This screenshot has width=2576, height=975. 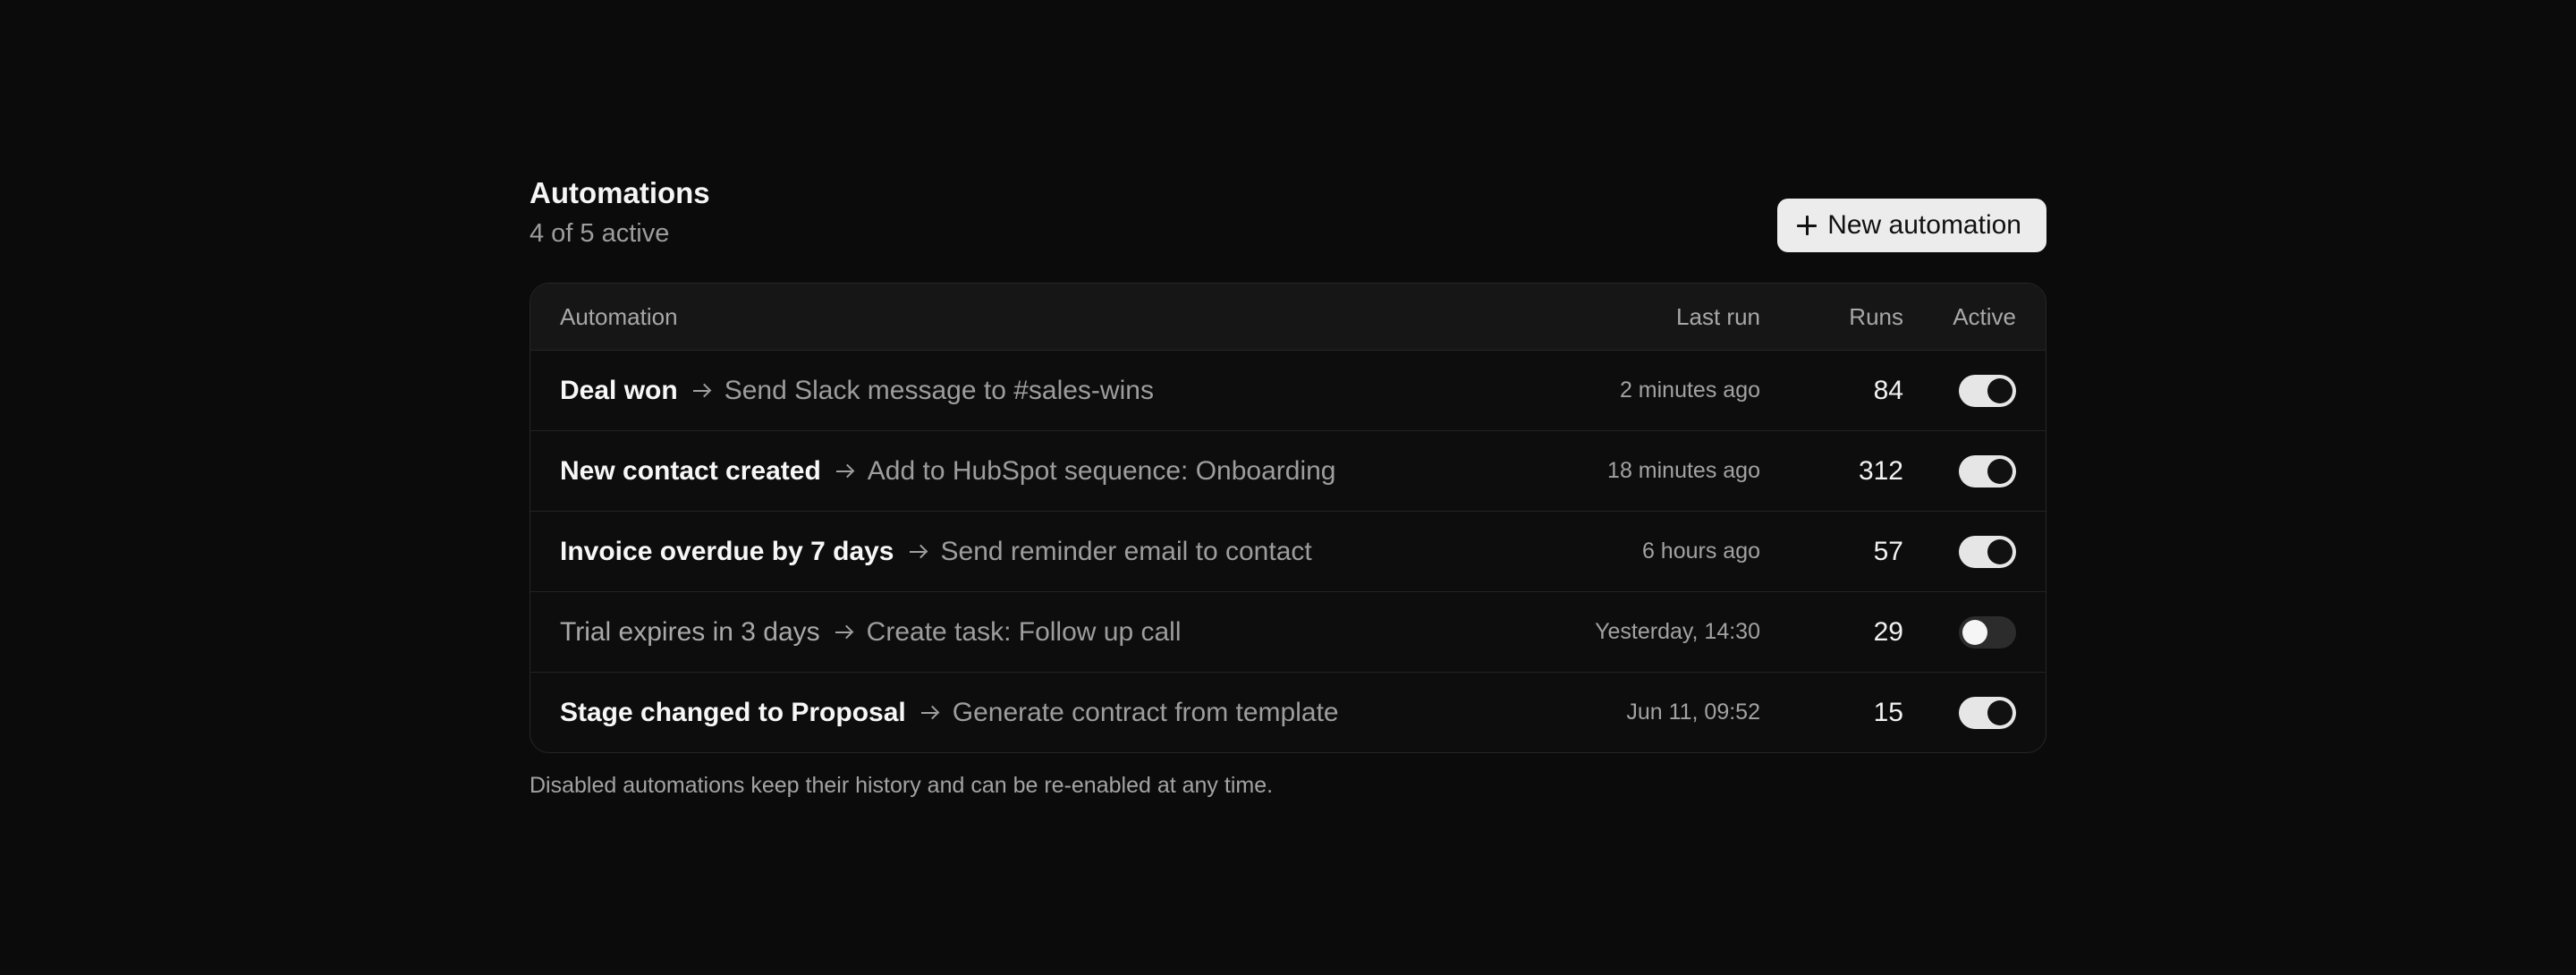 I want to click on last-run: 6 hours ago, so click(x=1700, y=551).